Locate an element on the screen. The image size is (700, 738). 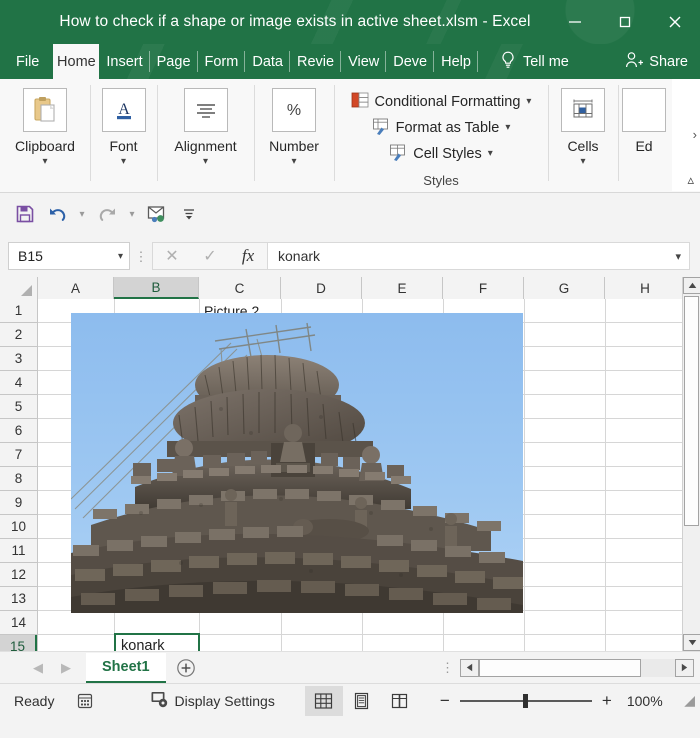
format-as-table-button: Format as Table ▾ is located at coordinates (441, 128).